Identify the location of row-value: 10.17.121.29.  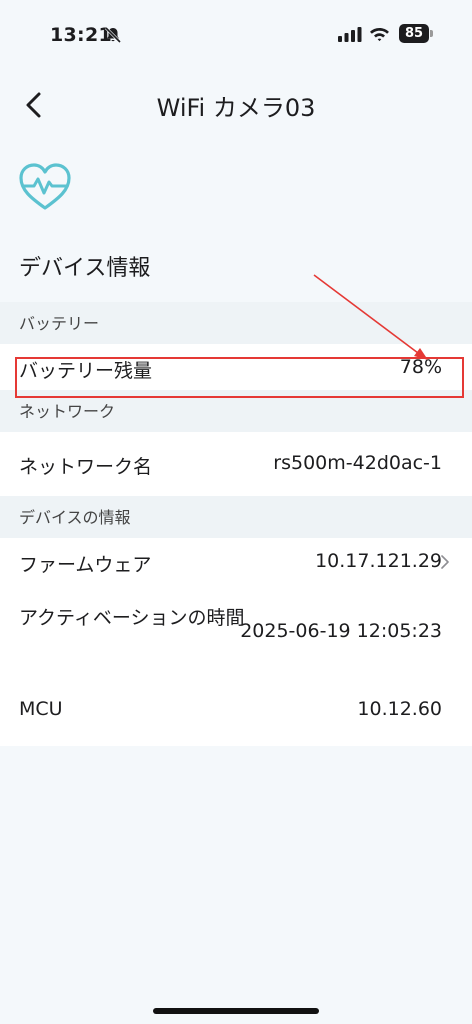
(378, 561).